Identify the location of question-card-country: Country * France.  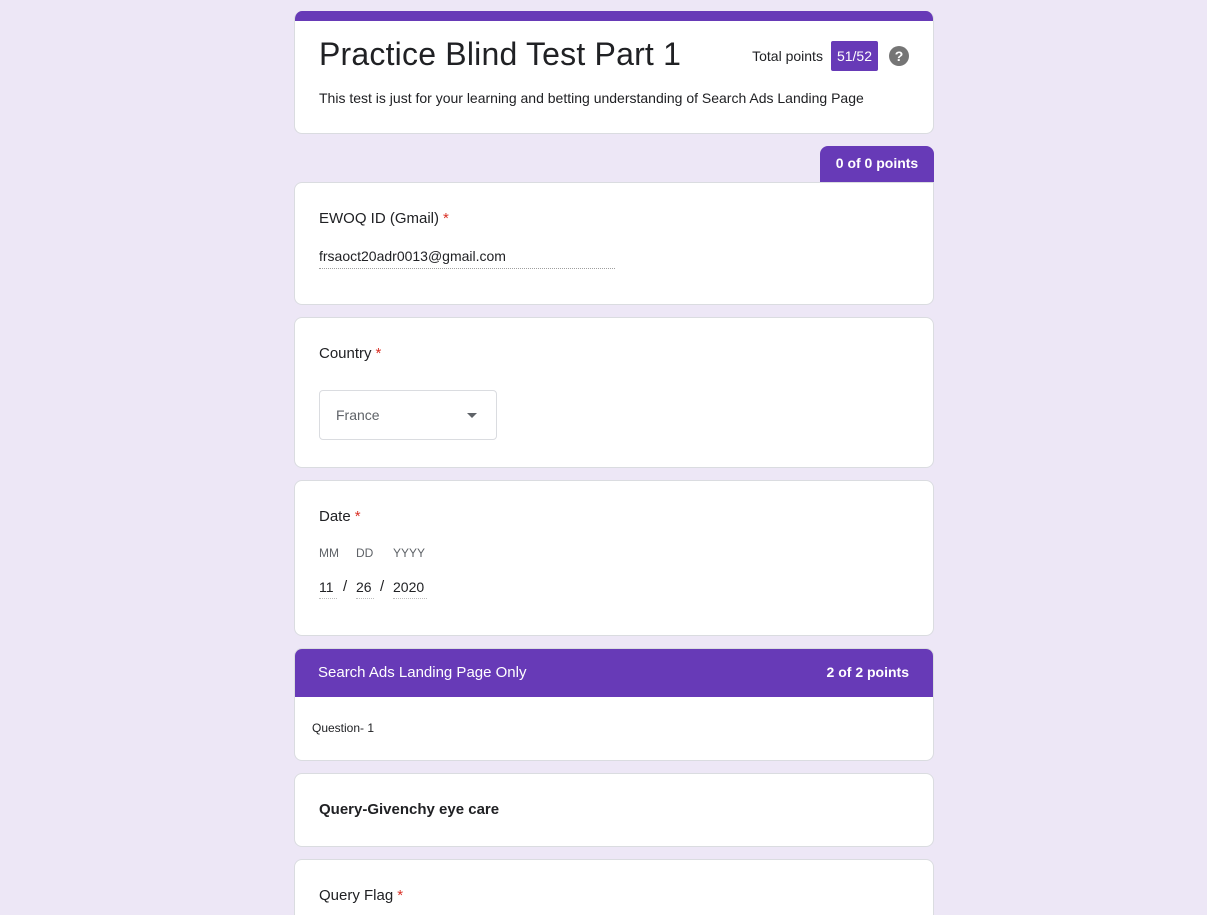
(614, 392).